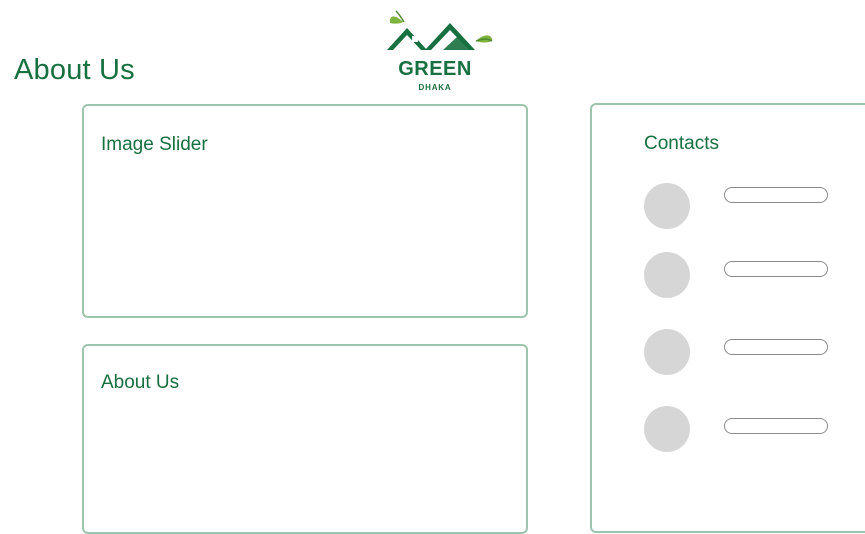 This screenshot has height=534, width=865. What do you see at coordinates (74, 70) in the screenshot?
I see `page-title: About Us` at bounding box center [74, 70].